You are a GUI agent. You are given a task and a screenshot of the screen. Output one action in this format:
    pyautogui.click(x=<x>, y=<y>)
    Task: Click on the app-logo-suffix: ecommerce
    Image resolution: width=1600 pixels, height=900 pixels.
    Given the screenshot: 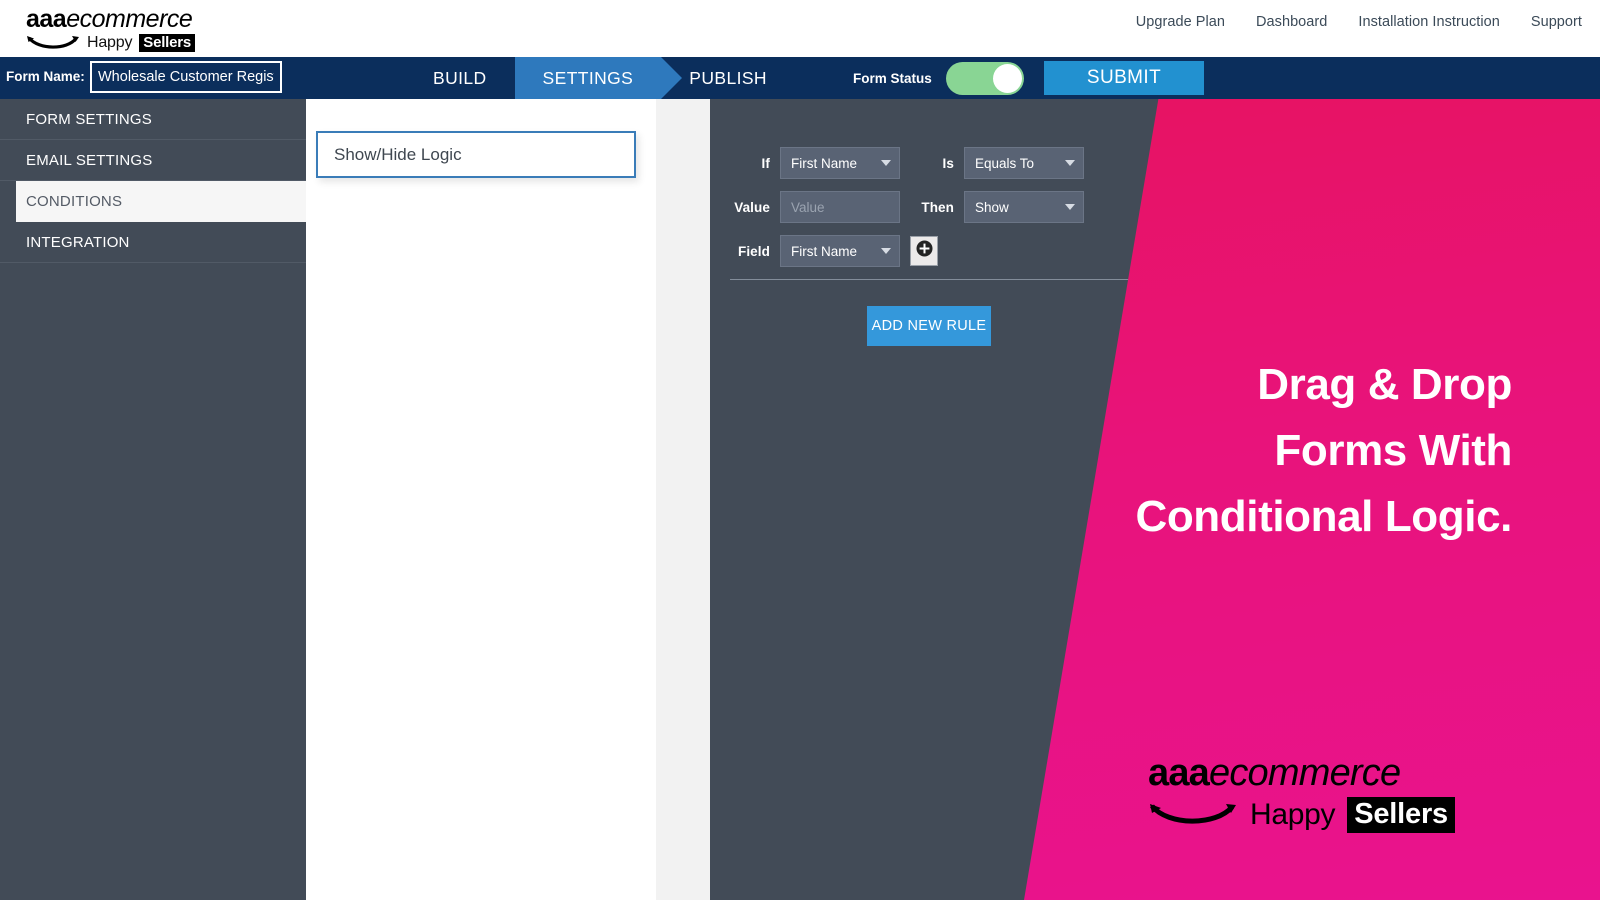 What is the action you would take?
    pyautogui.click(x=129, y=19)
    